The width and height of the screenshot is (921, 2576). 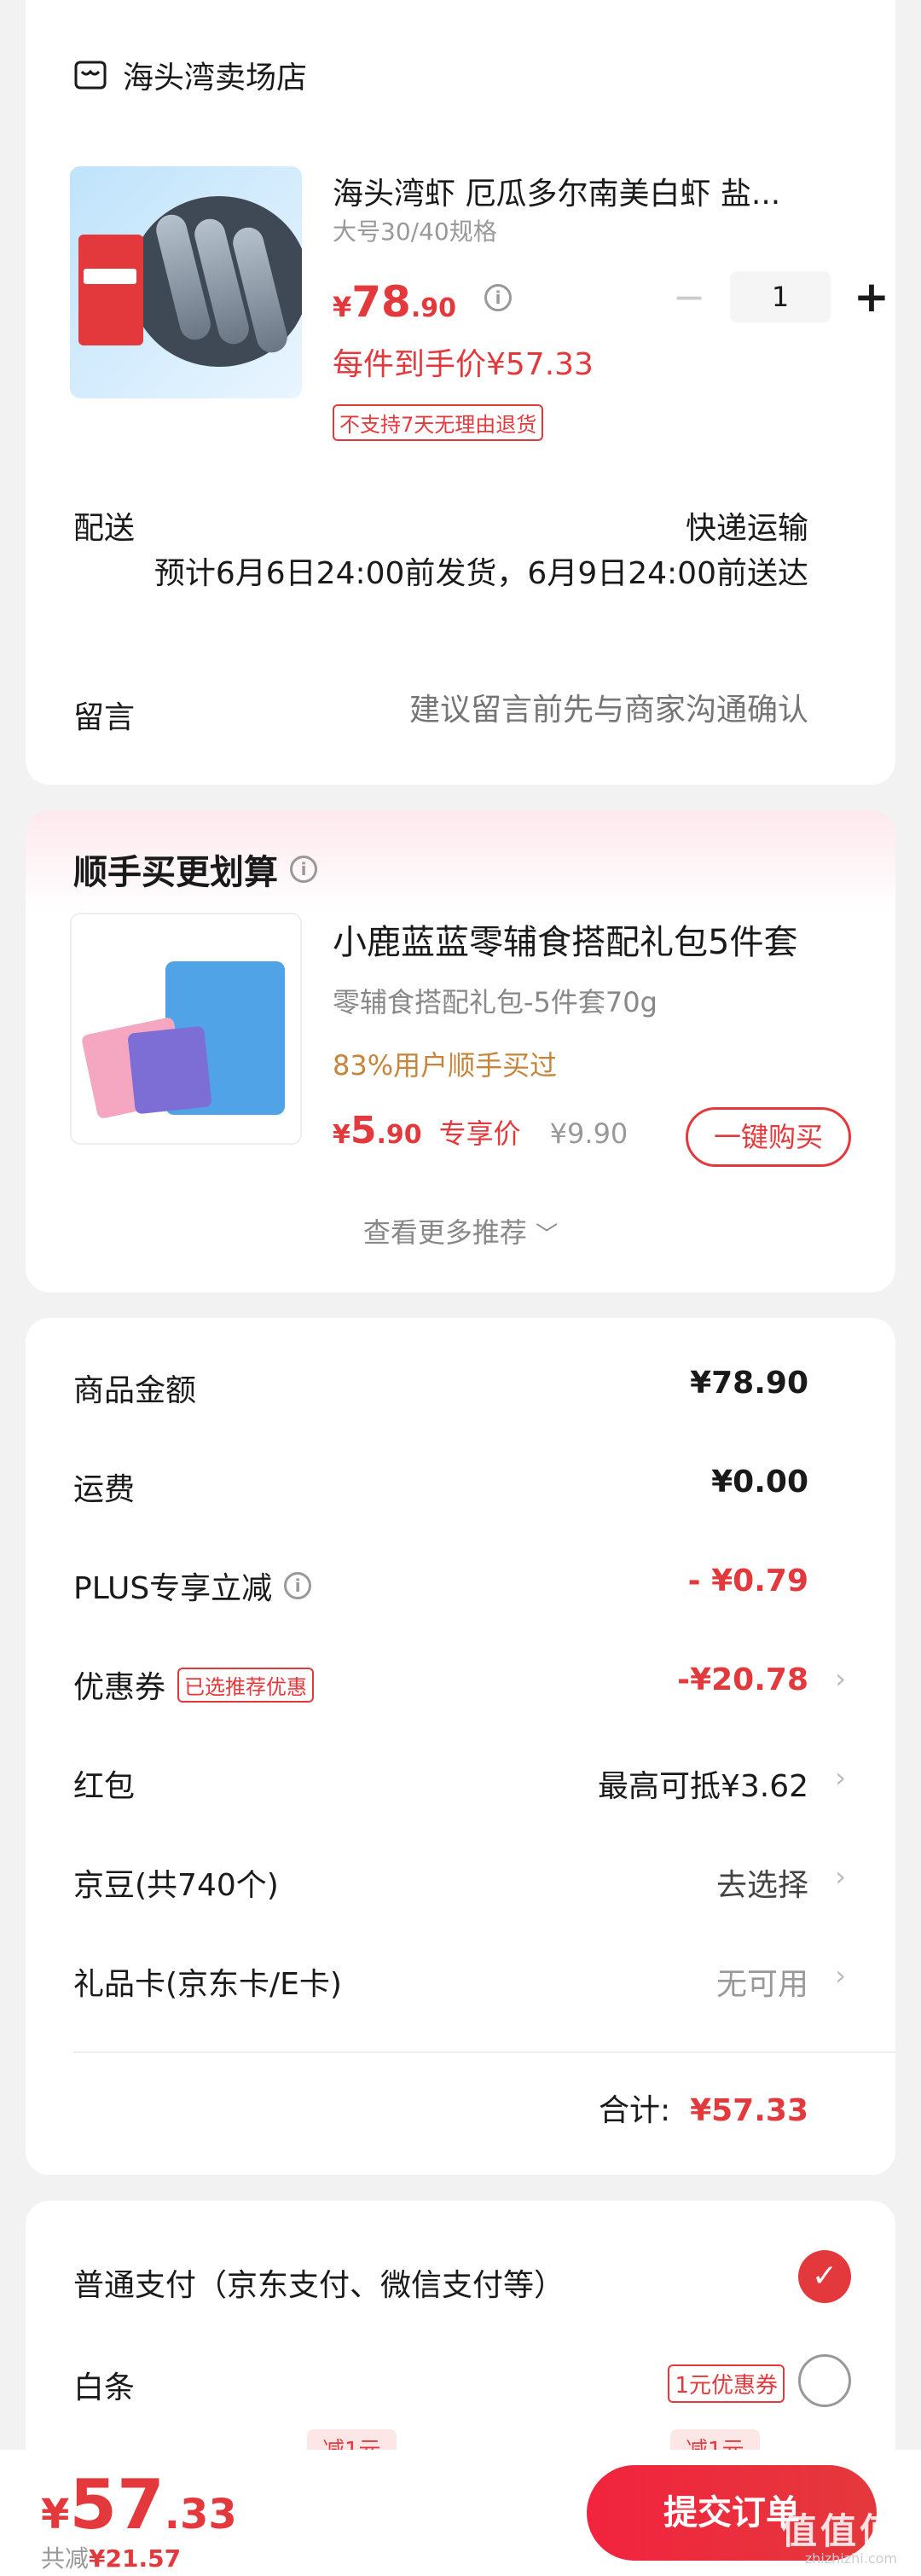 What do you see at coordinates (104, 1783) in the screenshot?
I see `summary-row-redpacket: 红包` at bounding box center [104, 1783].